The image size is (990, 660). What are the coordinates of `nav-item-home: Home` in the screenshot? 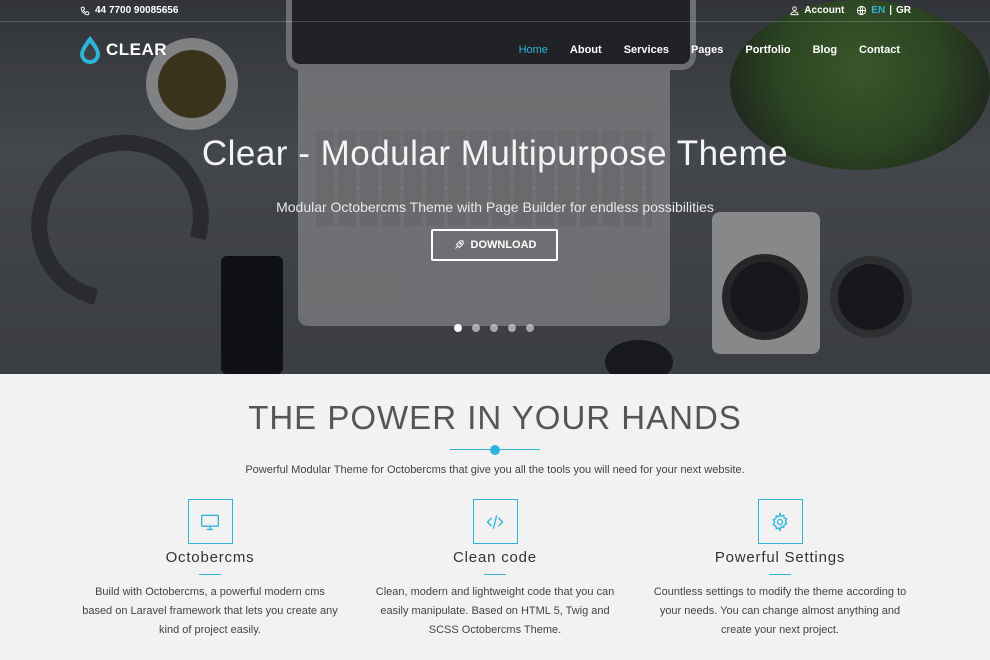 It's located at (533, 50).